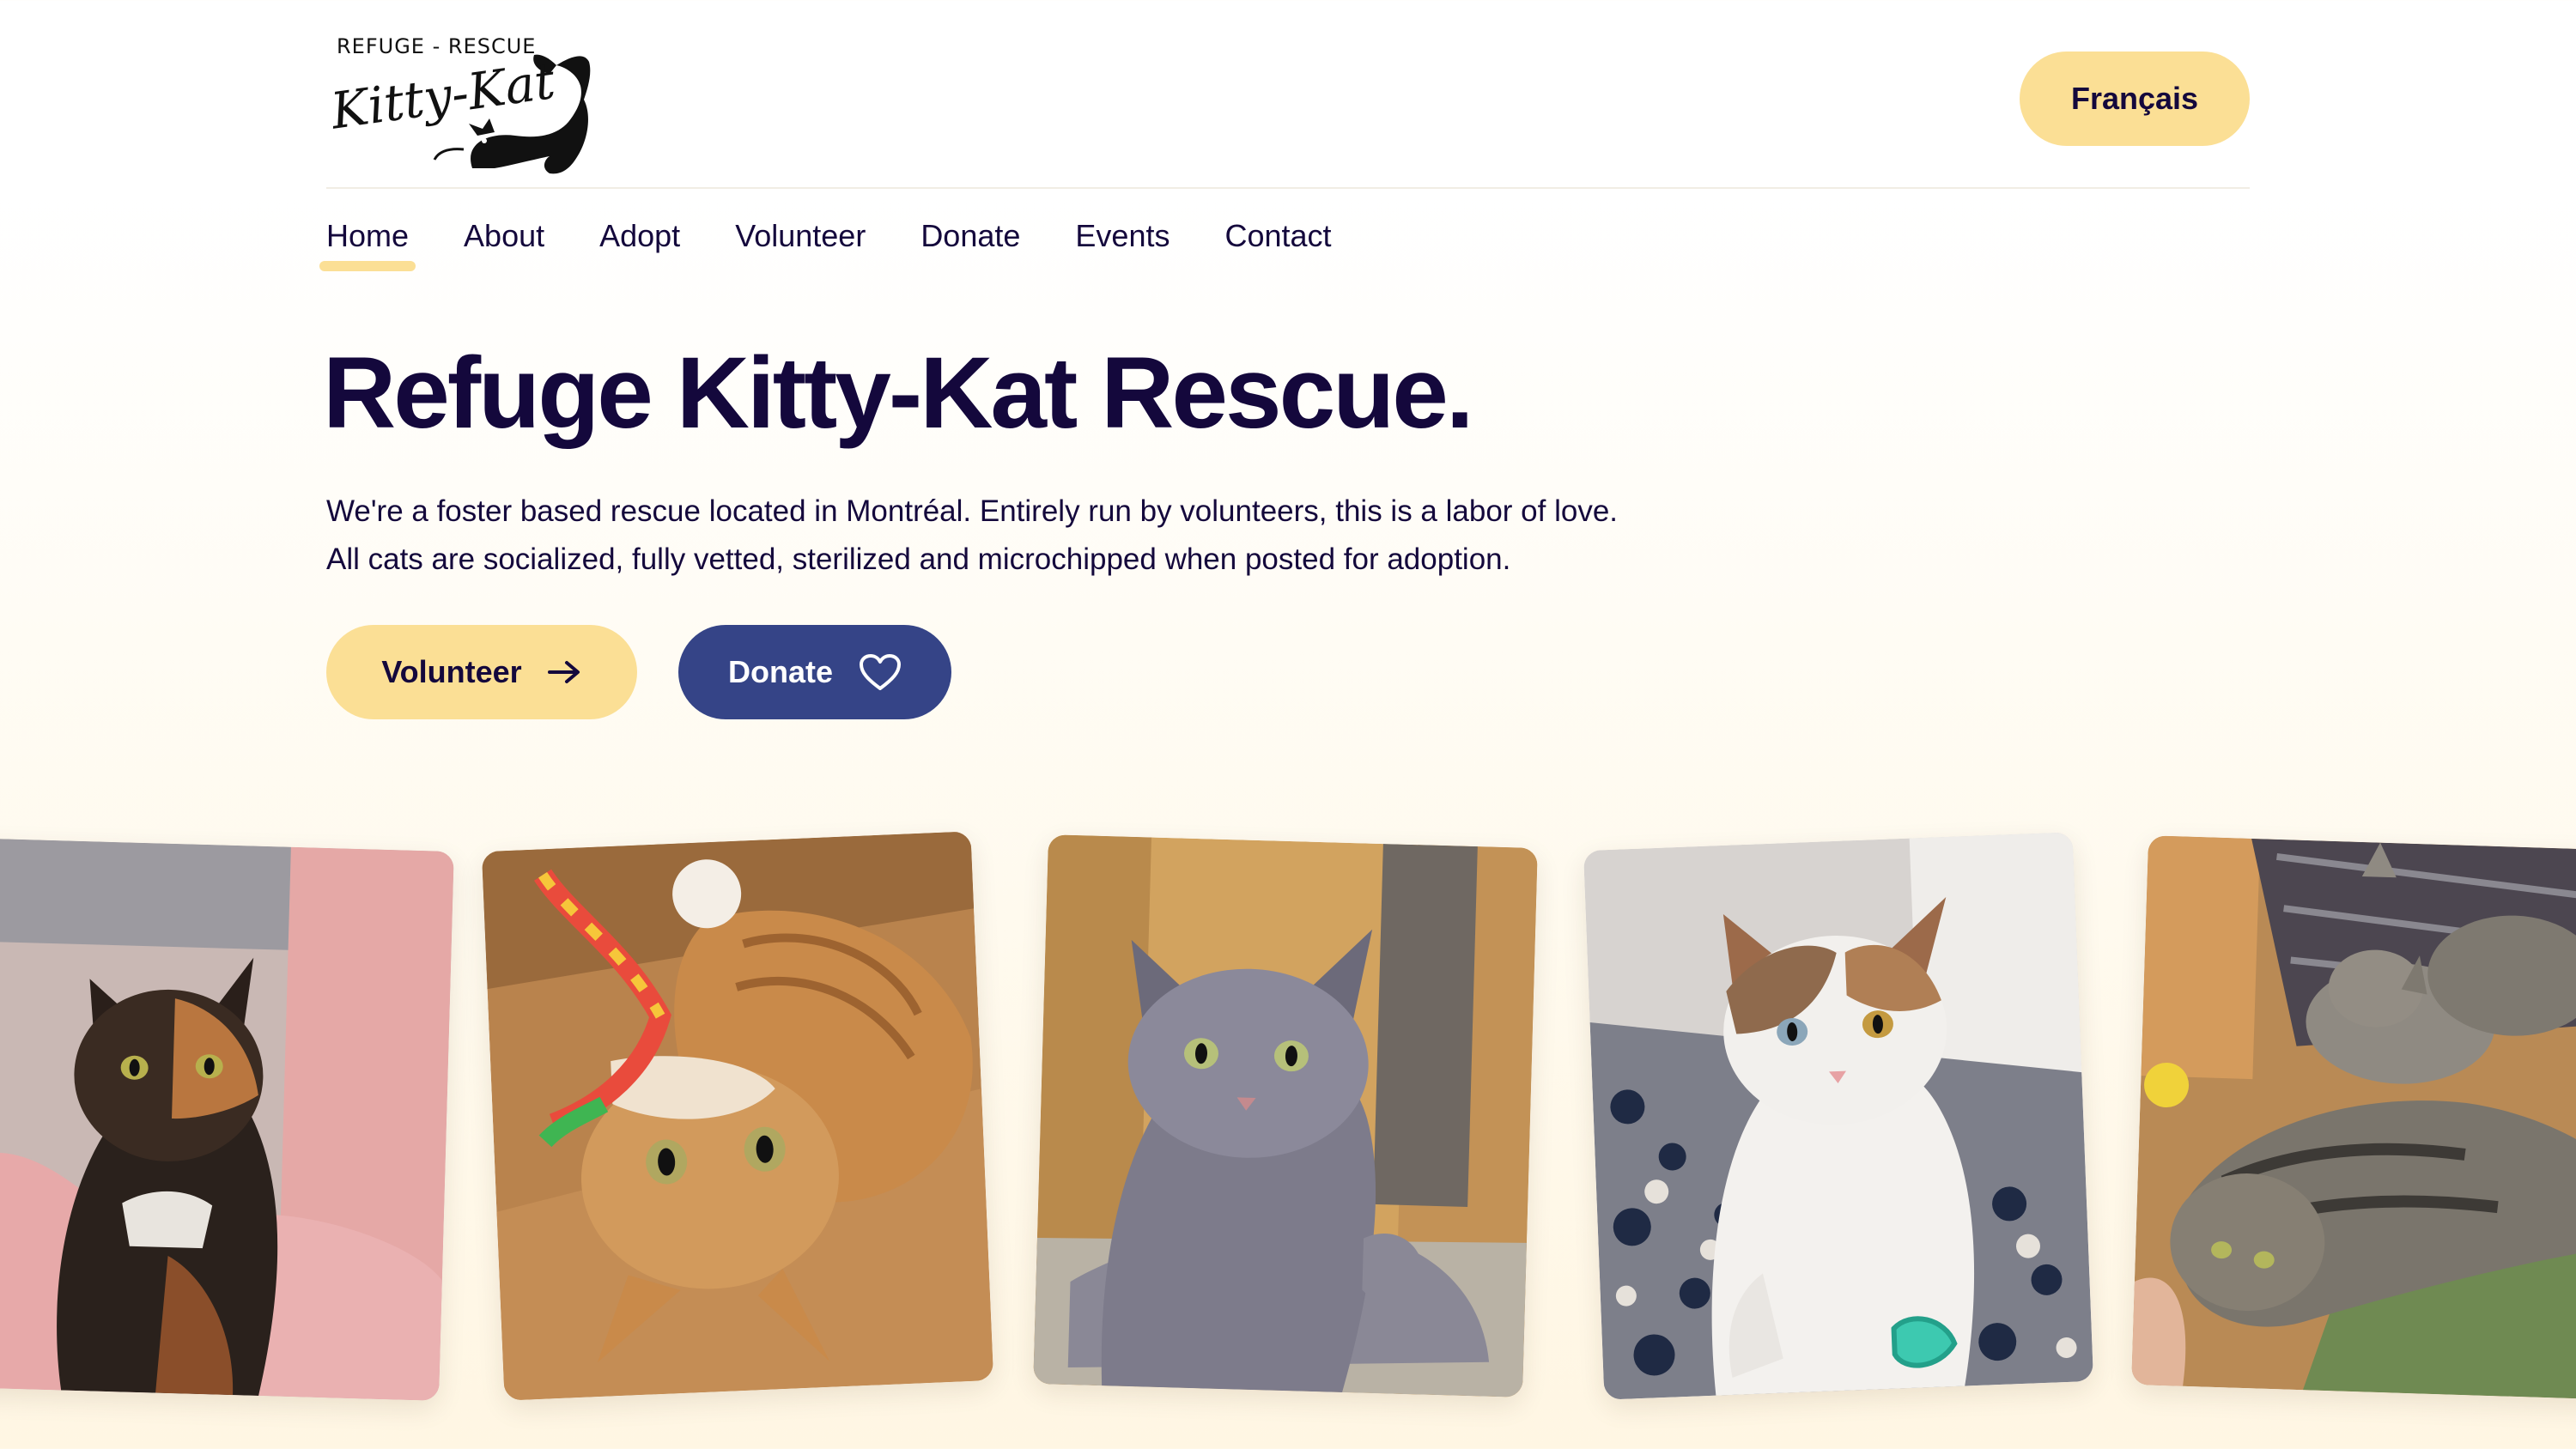 The height and width of the screenshot is (1449, 2576). What do you see at coordinates (801, 236) in the screenshot?
I see `nav-item-volunteer: Volunteer` at bounding box center [801, 236].